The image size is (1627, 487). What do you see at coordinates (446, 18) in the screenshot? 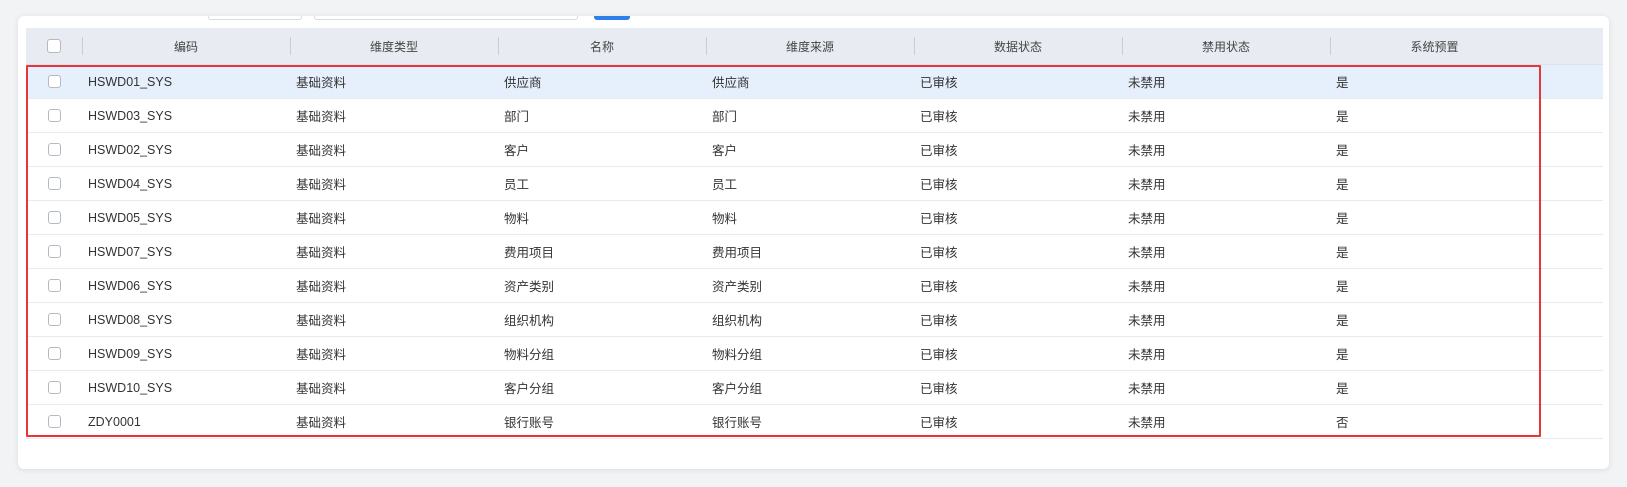
I see `search-input` at bounding box center [446, 18].